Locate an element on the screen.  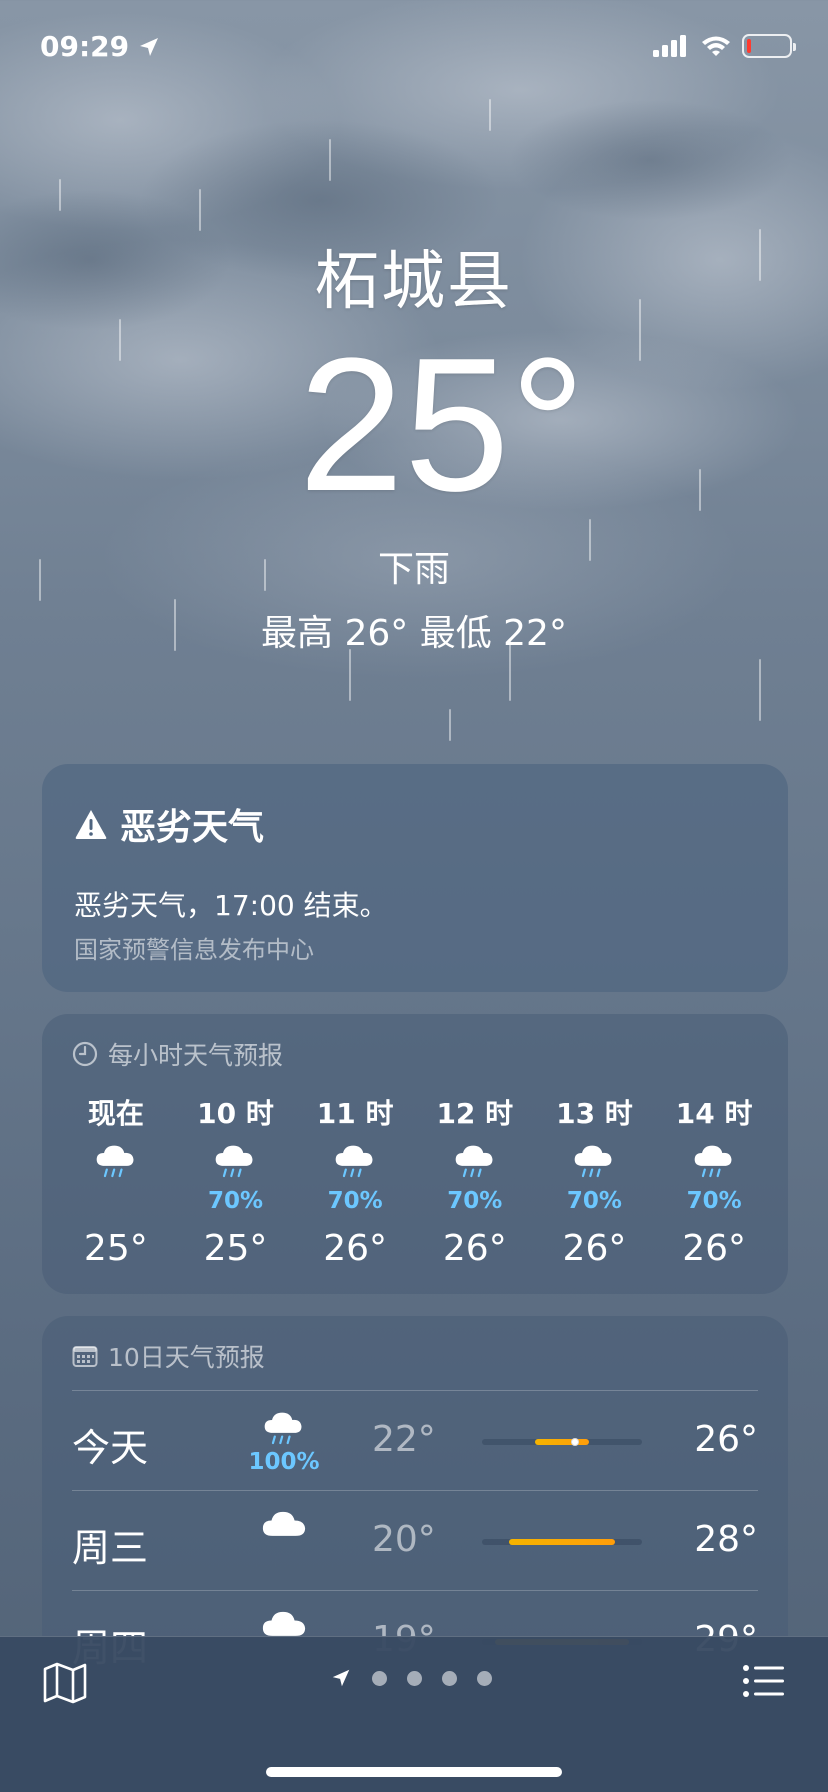
day-high-temp: 26° is located at coordinates (726, 1439).